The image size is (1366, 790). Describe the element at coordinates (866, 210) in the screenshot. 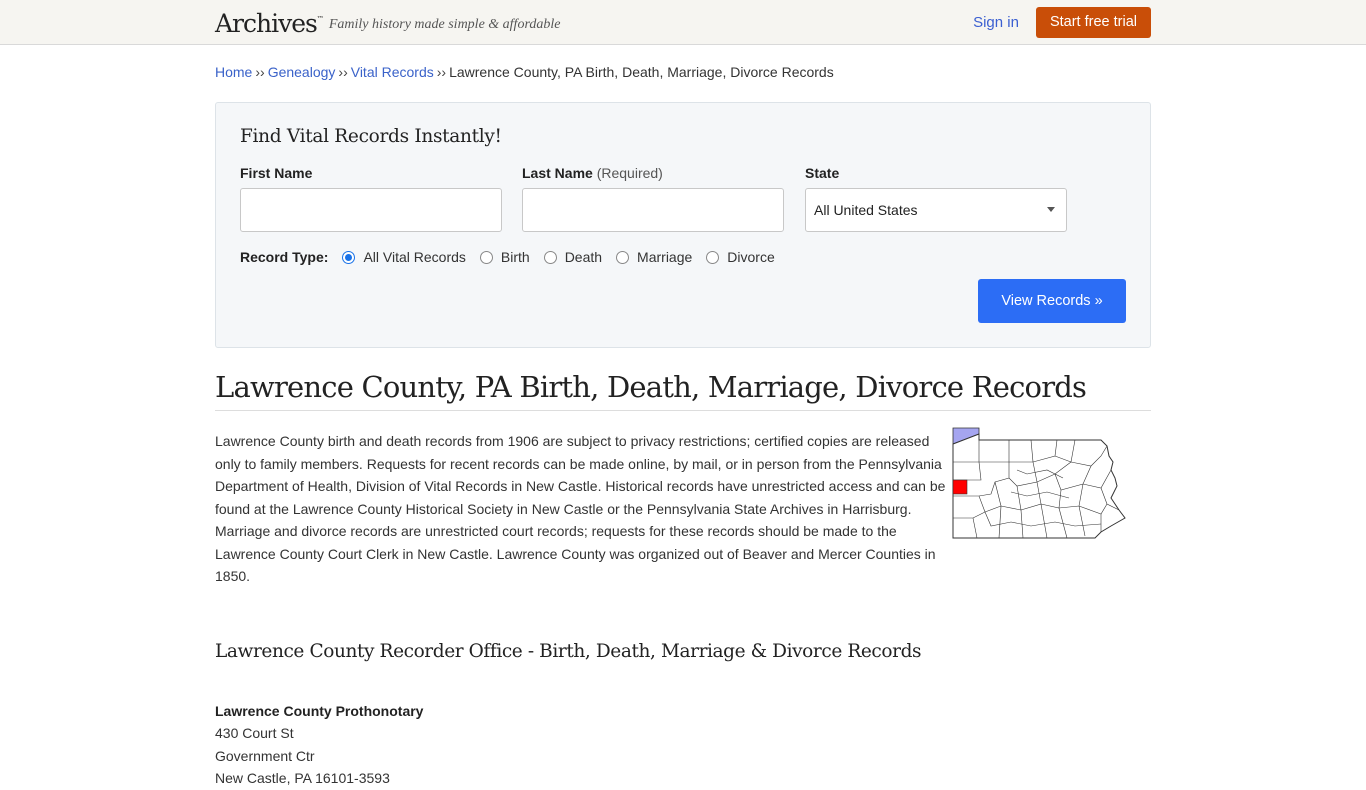

I see `state-select-value: All United States` at that location.